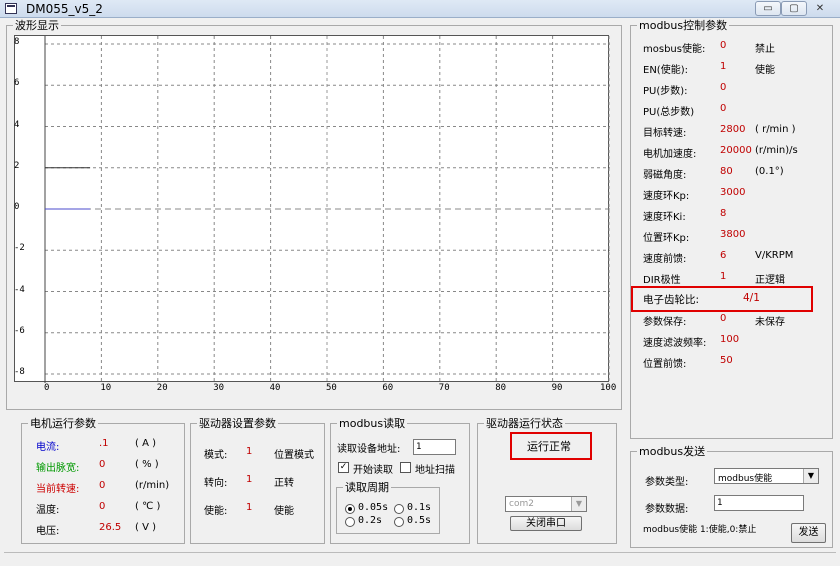 This screenshot has height=566, width=840. What do you see at coordinates (794, 8) in the screenshot?
I see `maximize-button: ▢` at bounding box center [794, 8].